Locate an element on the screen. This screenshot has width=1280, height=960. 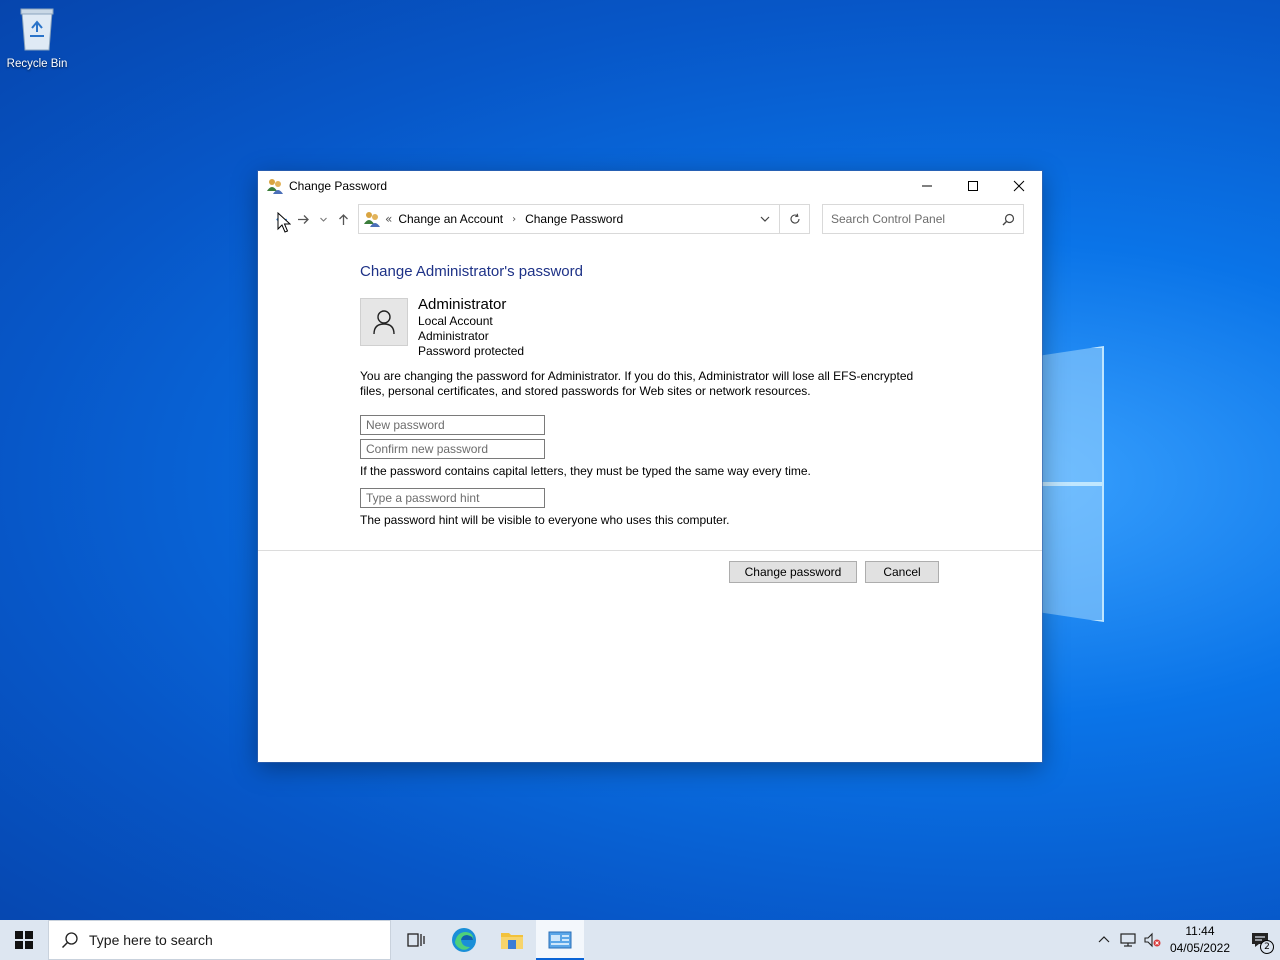
refresh-button is located at coordinates (794, 219).